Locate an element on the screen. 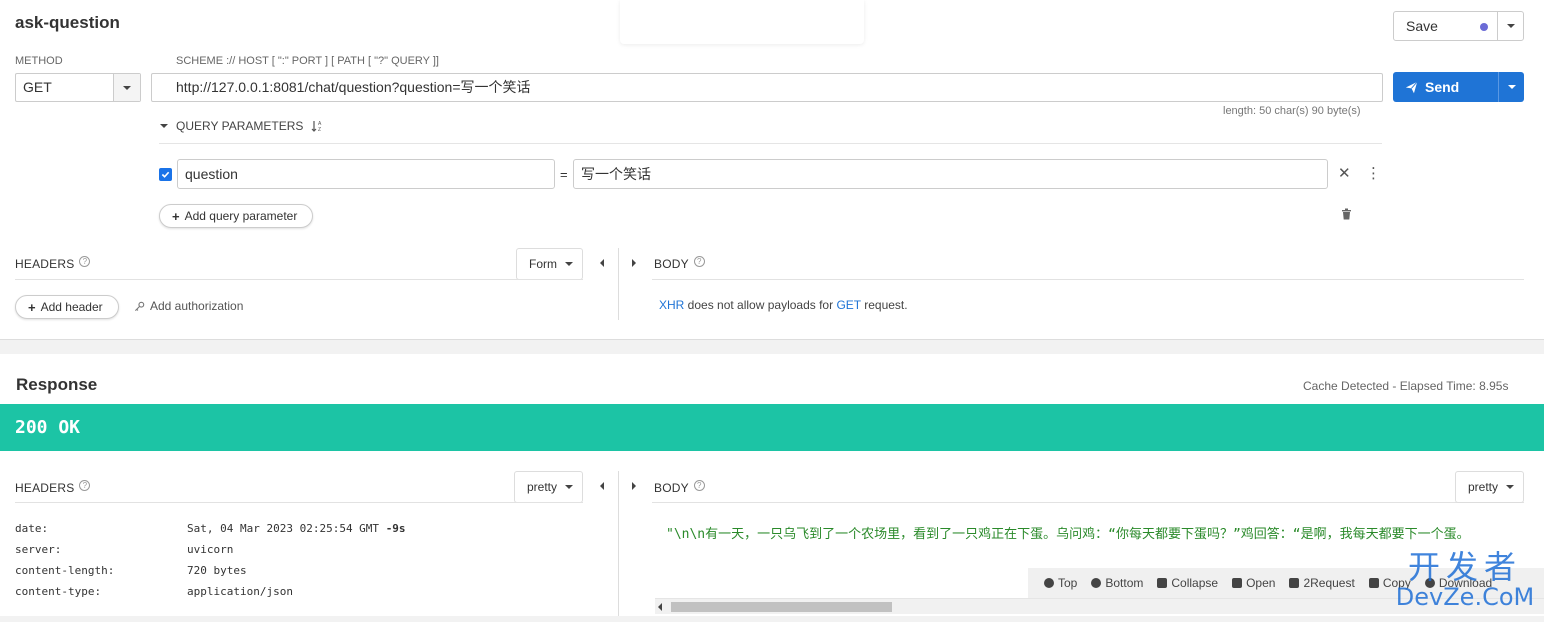  add-header-button: + Add header is located at coordinates (67, 307).